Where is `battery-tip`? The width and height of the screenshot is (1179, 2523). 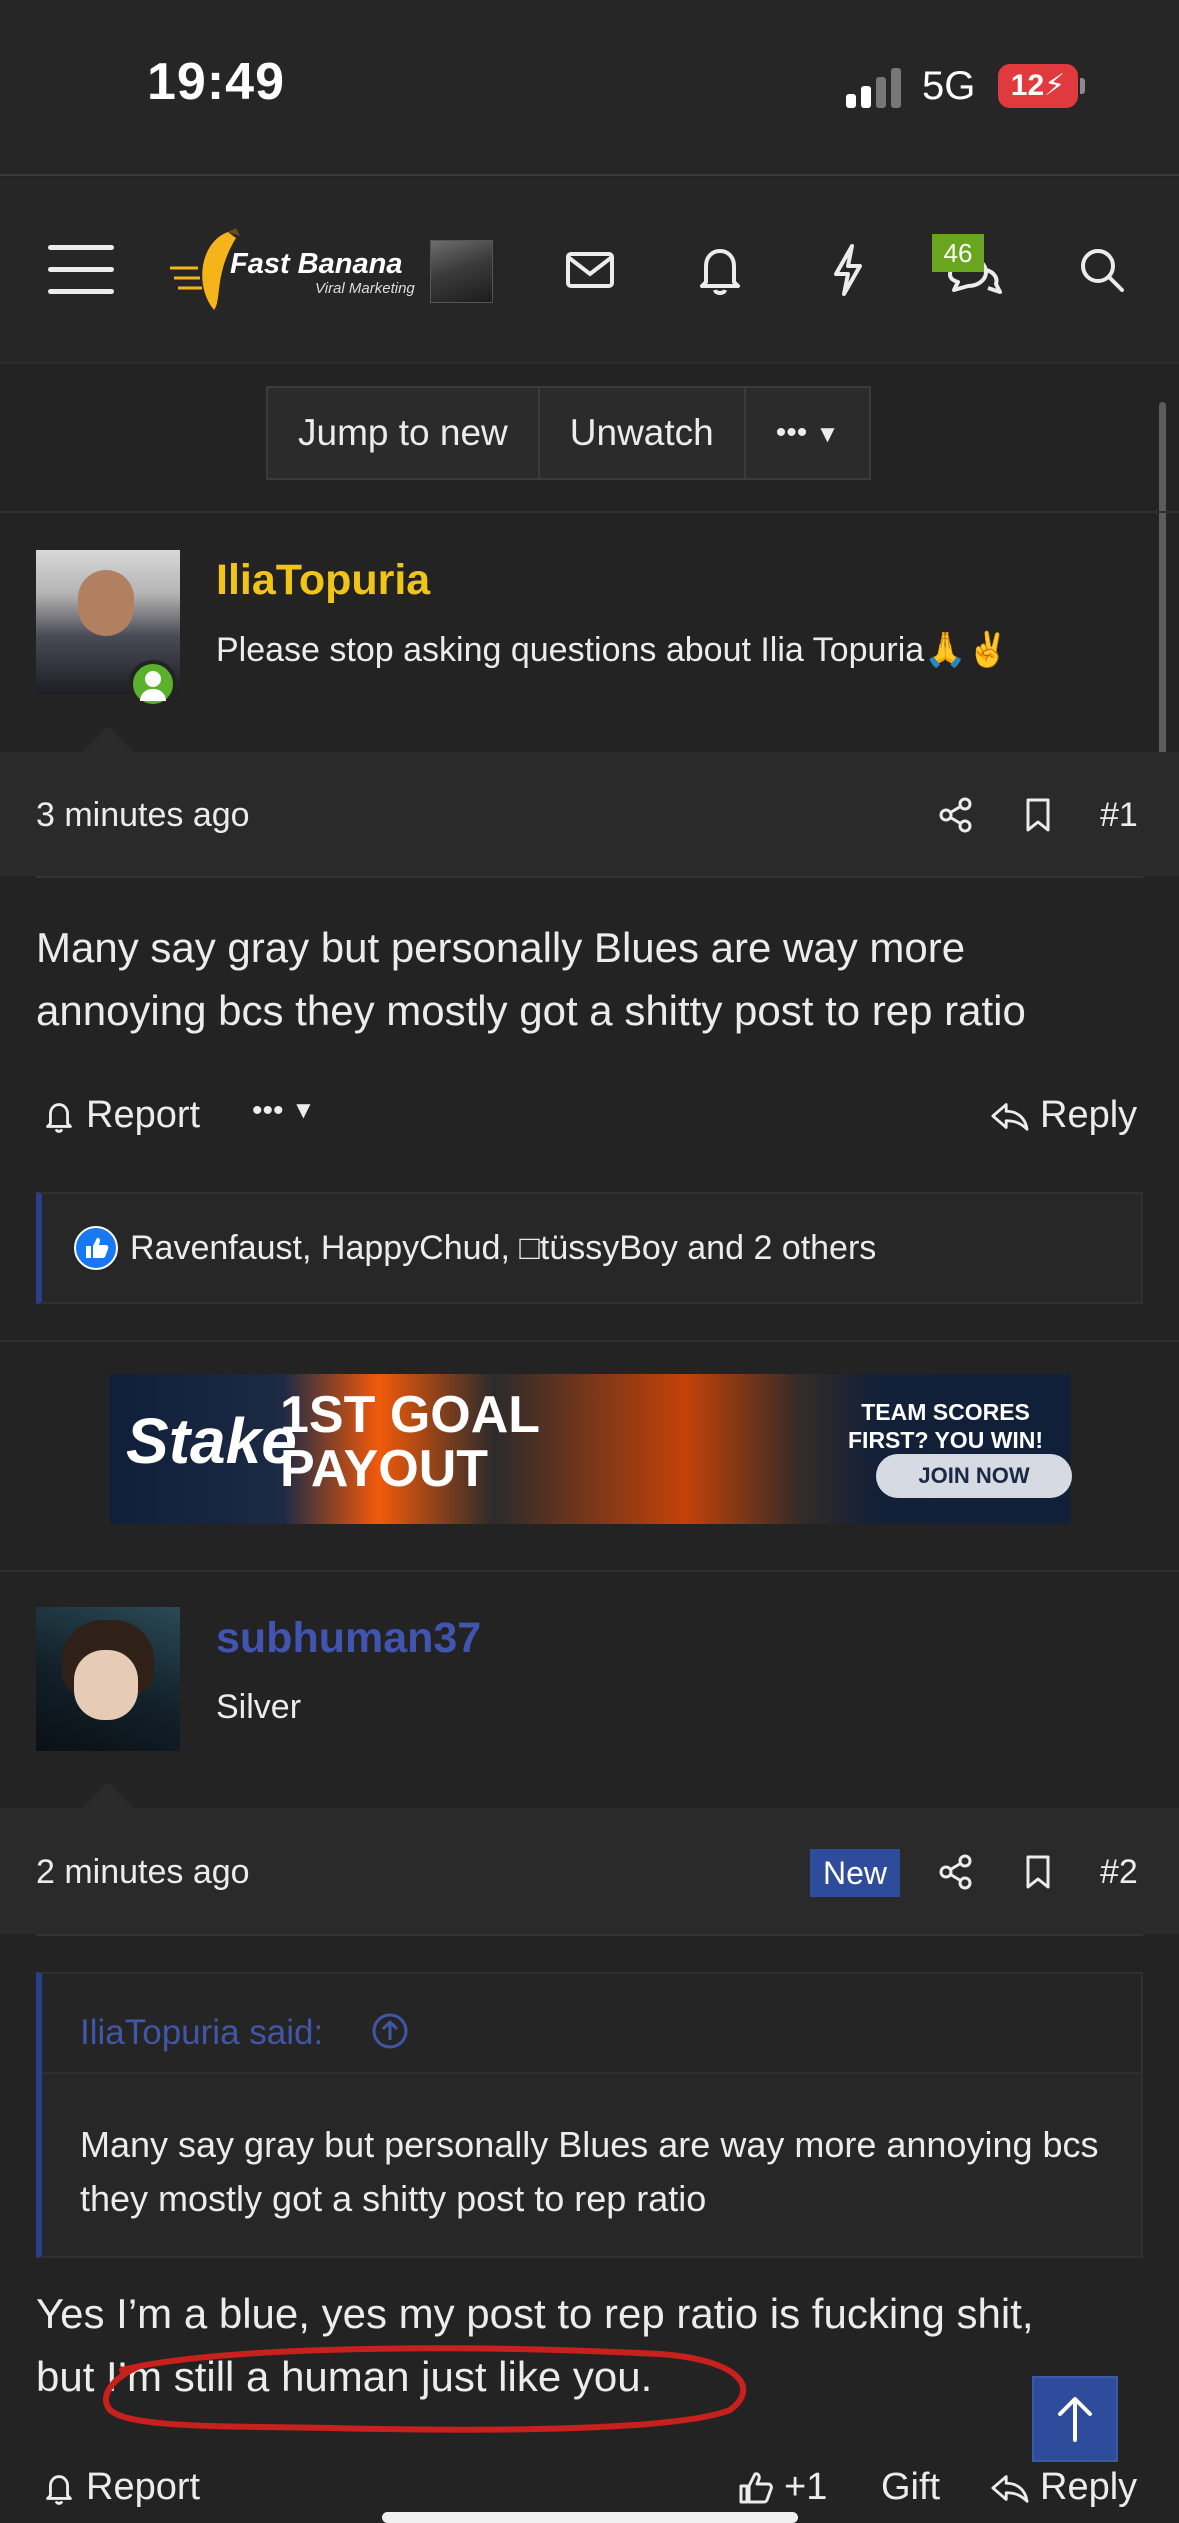 battery-tip is located at coordinates (1082, 86).